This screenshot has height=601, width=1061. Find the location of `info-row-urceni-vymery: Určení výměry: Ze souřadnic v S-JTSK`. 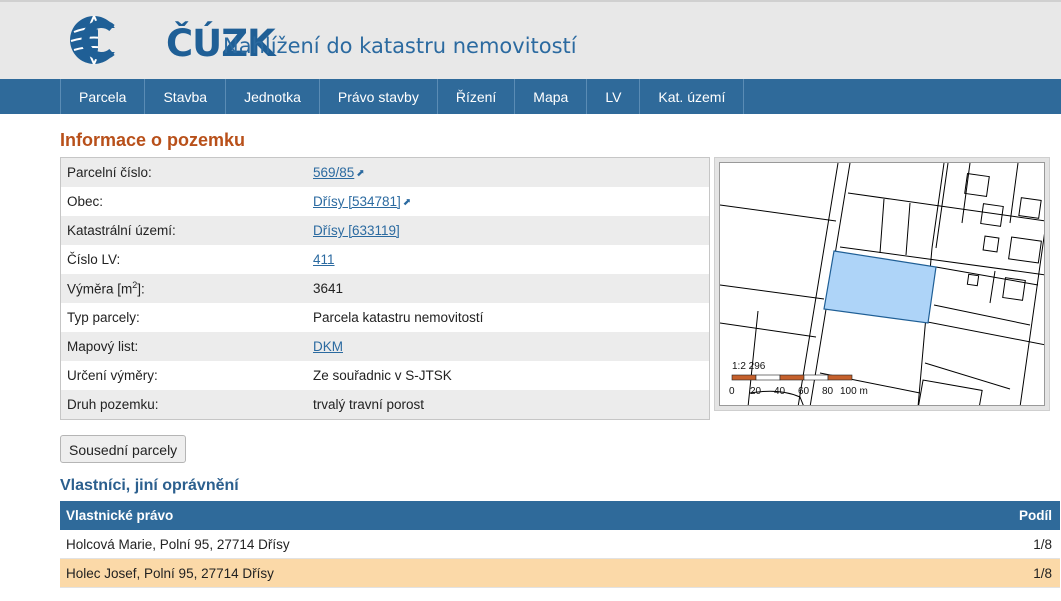

info-row-urceni-vymery: Určení výměry: Ze souřadnic v S-JTSK is located at coordinates (385, 375).